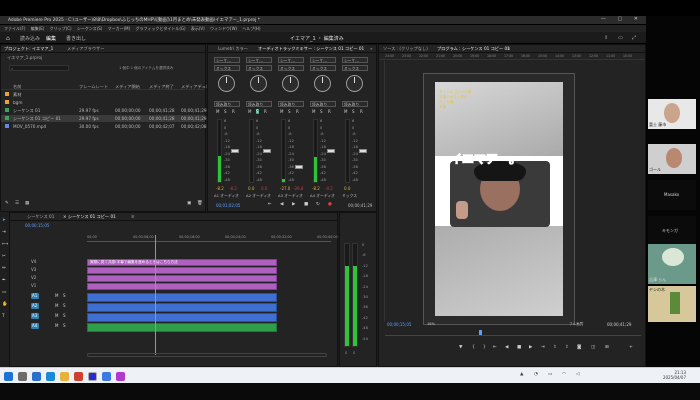 Image resolution: width=700 pixels, height=400 pixels. I want to click on record-icon: ●, so click(330, 204).